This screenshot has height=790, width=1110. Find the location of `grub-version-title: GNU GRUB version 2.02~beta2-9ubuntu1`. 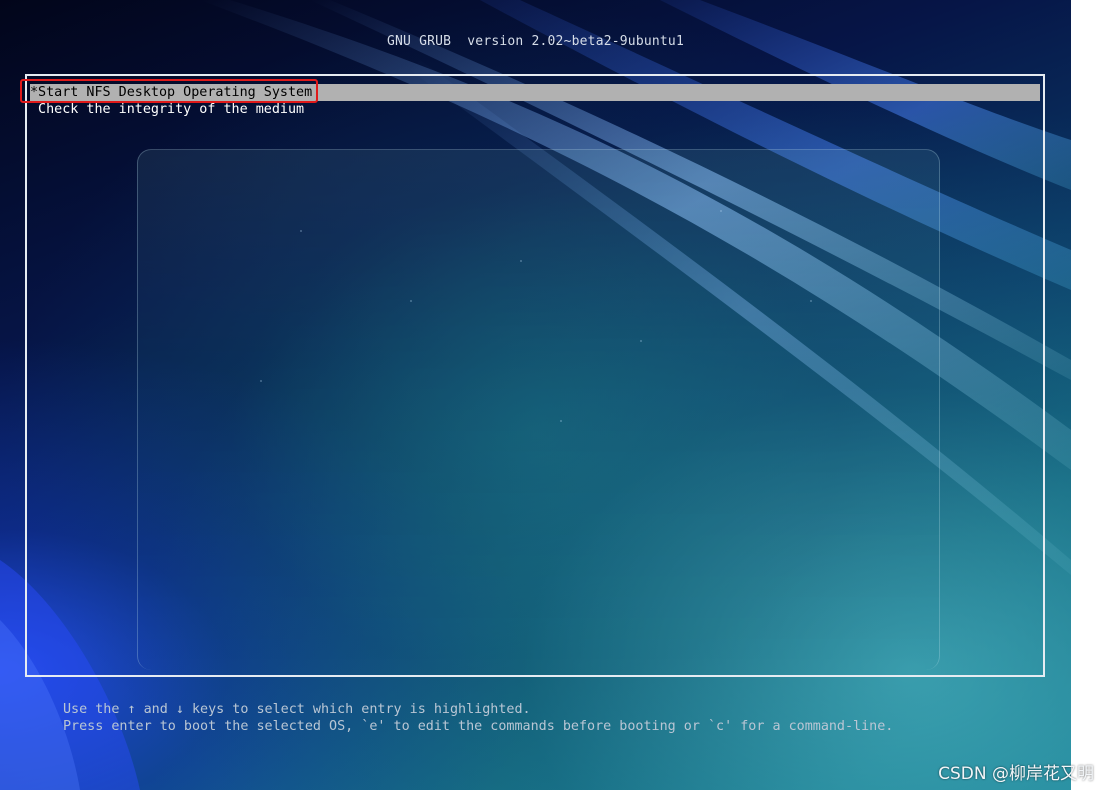

grub-version-title: GNU GRUB version 2.02~beta2-9ubuntu1 is located at coordinates (535, 41).